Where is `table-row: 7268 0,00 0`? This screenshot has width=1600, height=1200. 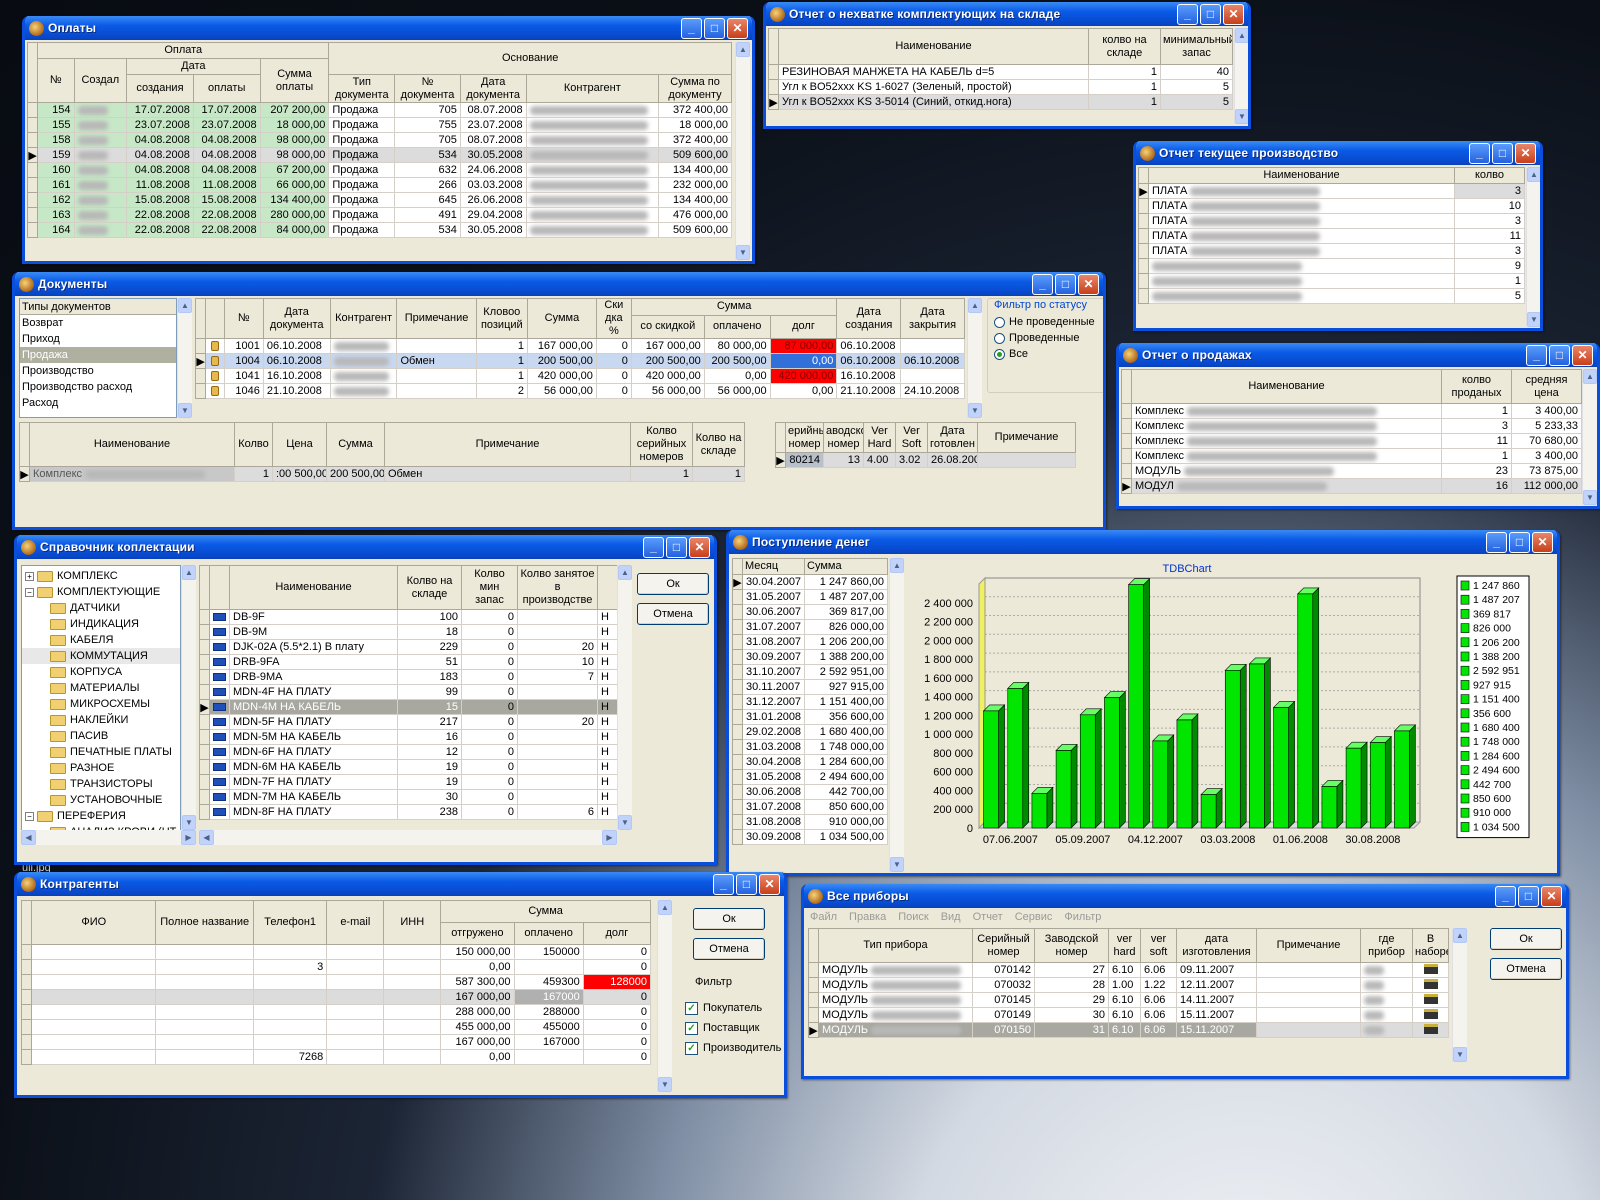
table-row: 7268 0,00 0 is located at coordinates (336, 1057).